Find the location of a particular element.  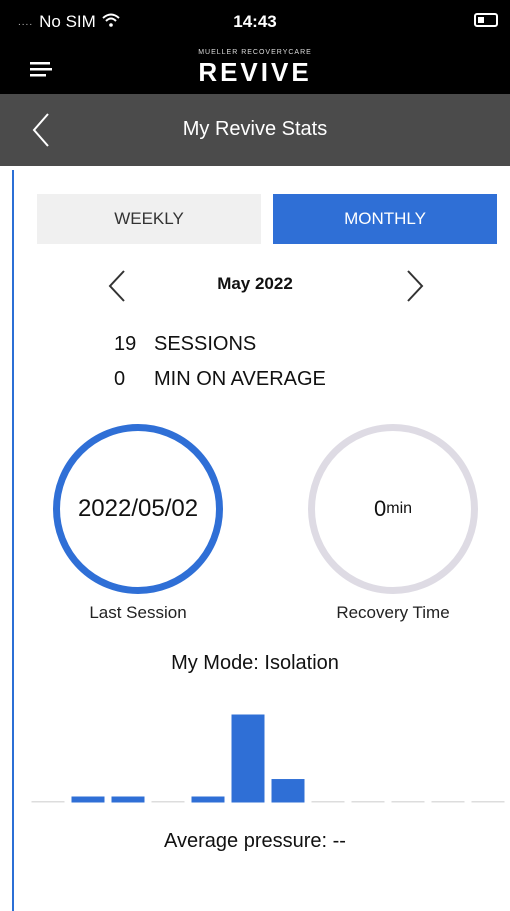

tab-weekly: WEEKLY is located at coordinates (149, 219).